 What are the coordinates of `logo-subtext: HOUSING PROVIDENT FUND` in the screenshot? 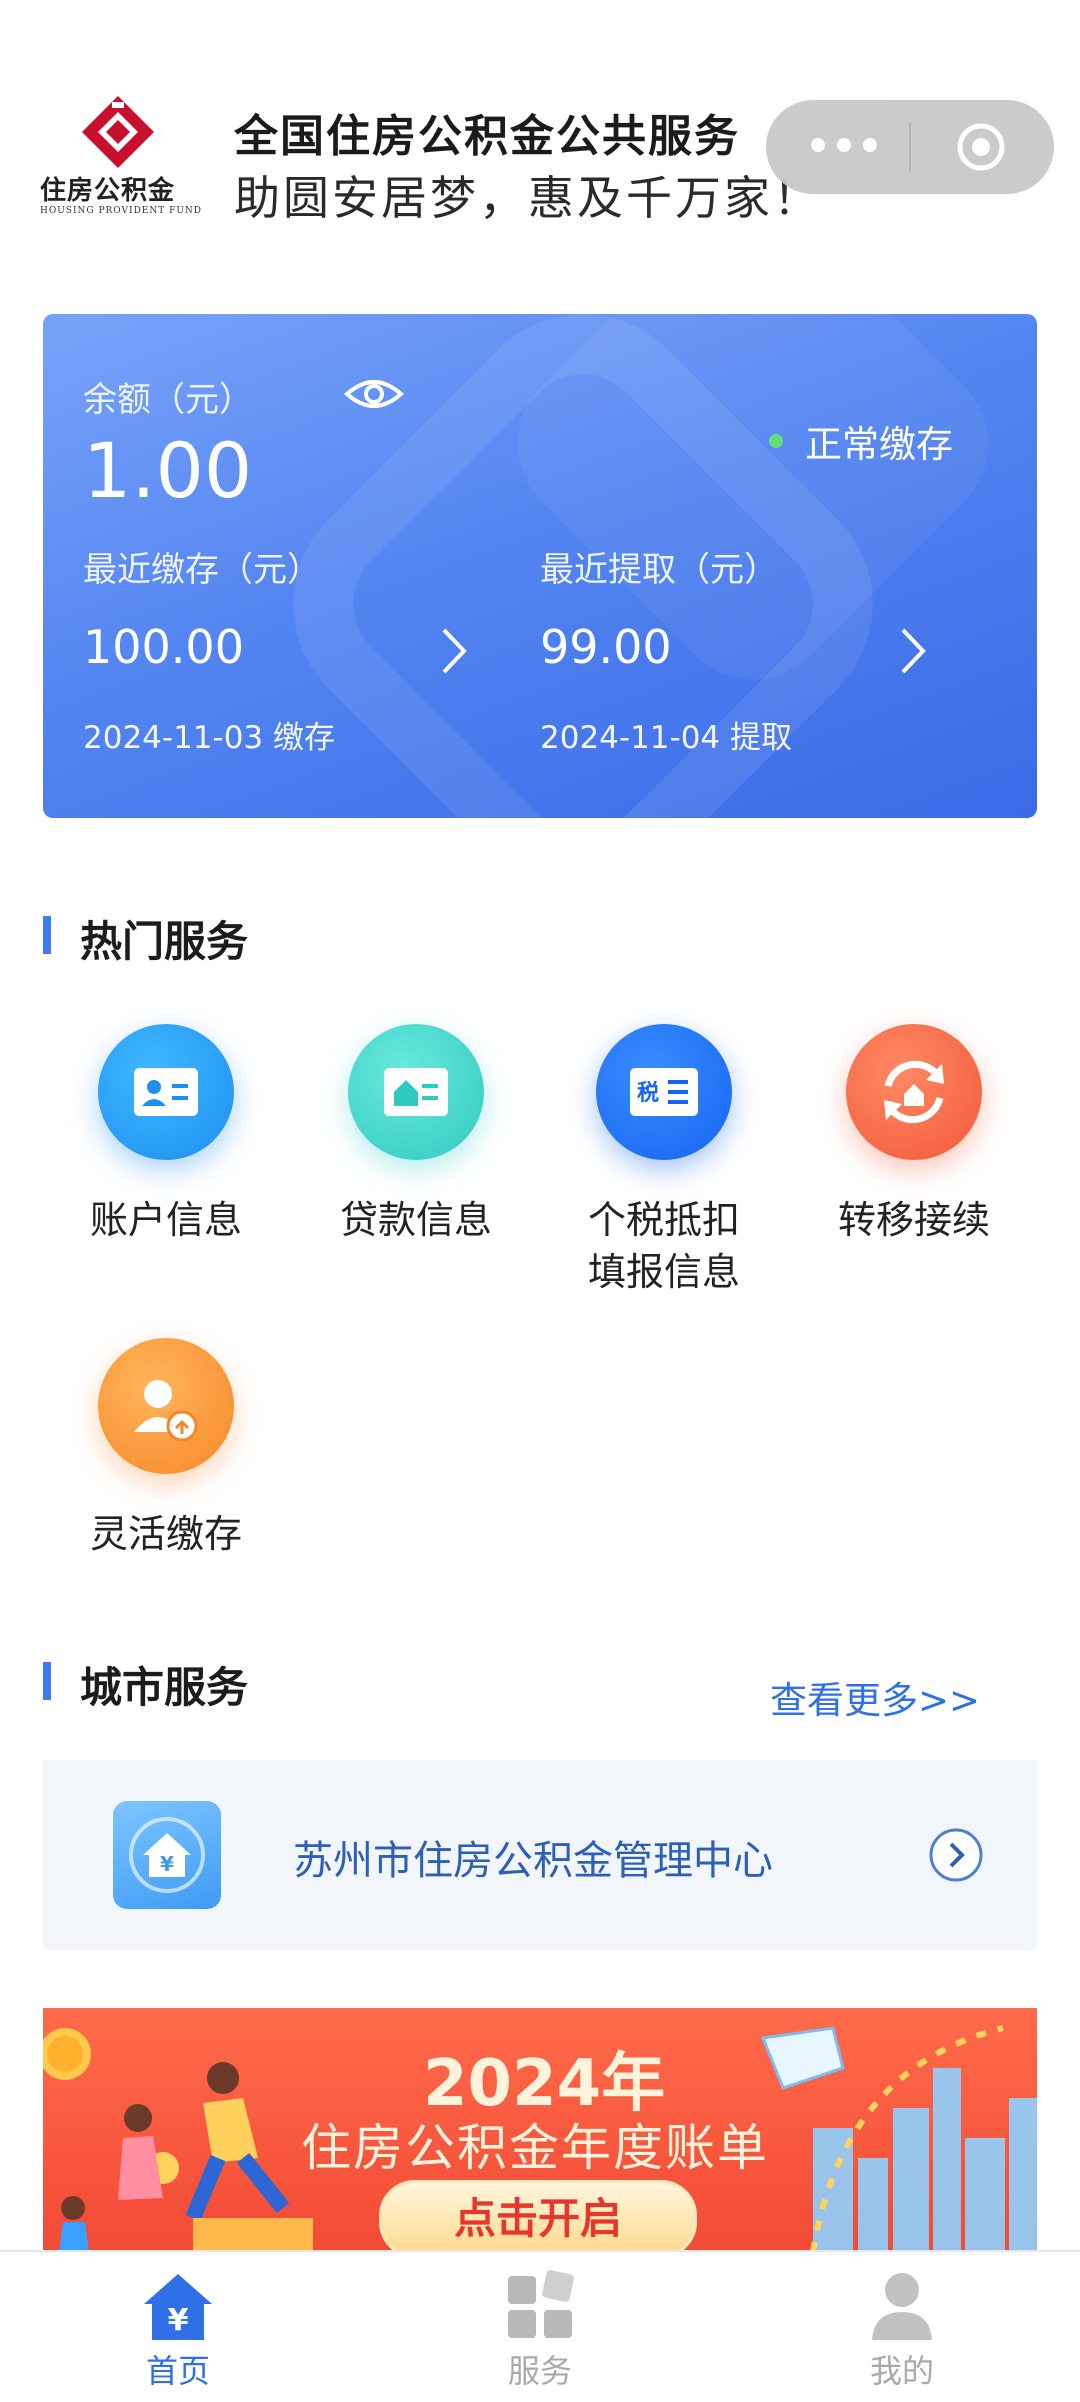 It's located at (121, 211).